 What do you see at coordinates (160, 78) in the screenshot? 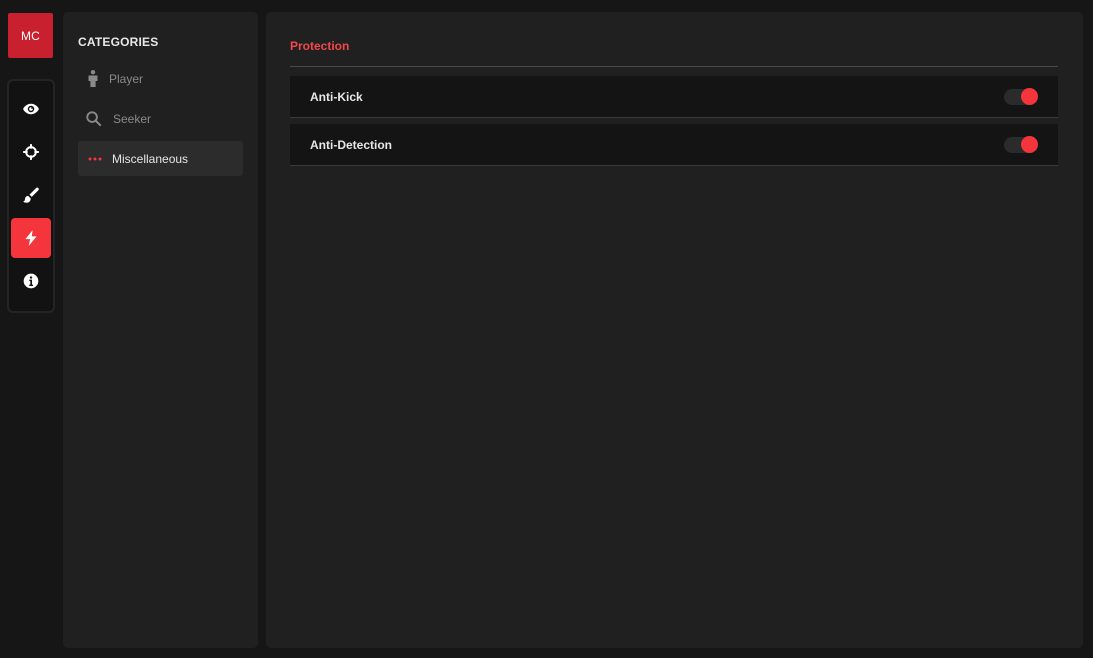
I see `category-player: Player` at bounding box center [160, 78].